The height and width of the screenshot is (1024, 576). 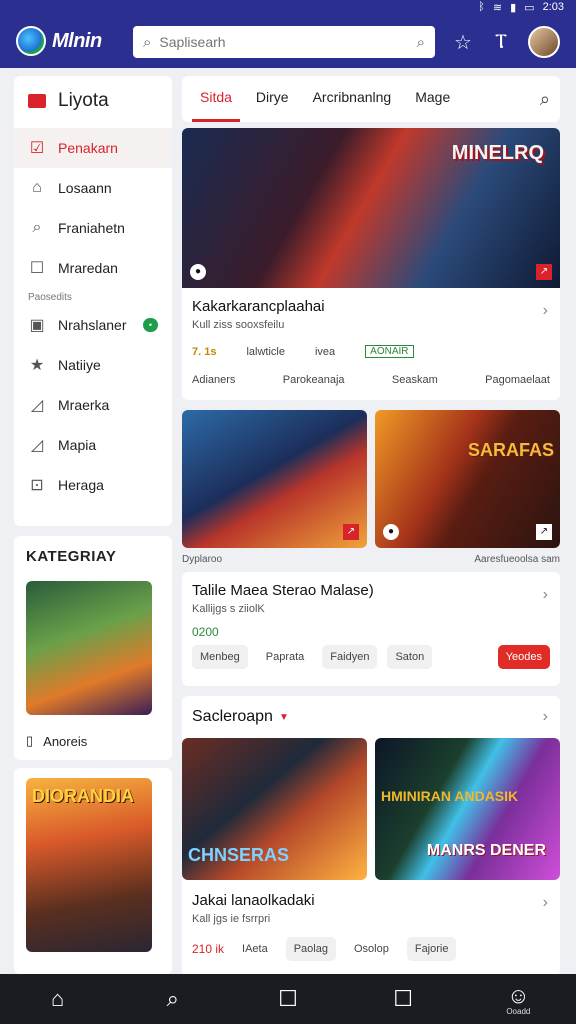 I want to click on profile-icon: ☺ Ooadd, so click(x=518, y=999).